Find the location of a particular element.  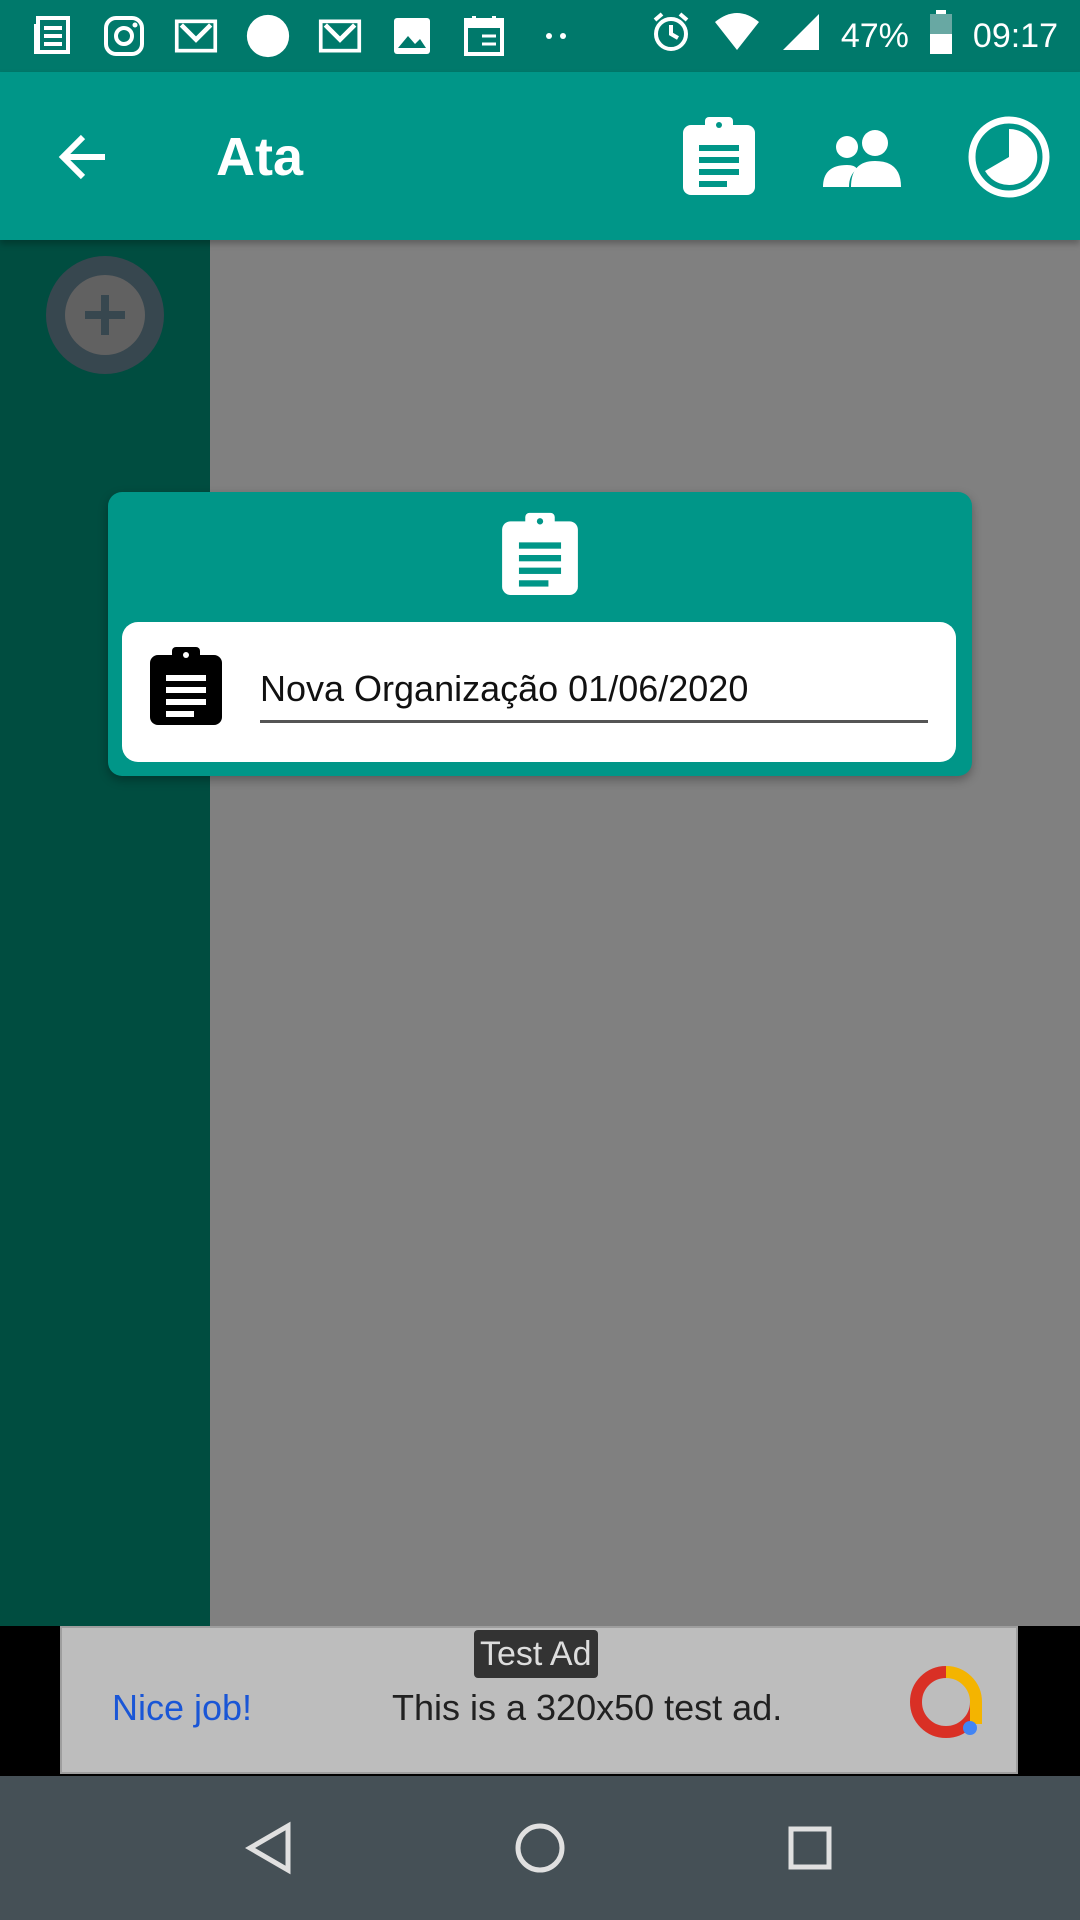

plus-icon is located at coordinates (105, 315).